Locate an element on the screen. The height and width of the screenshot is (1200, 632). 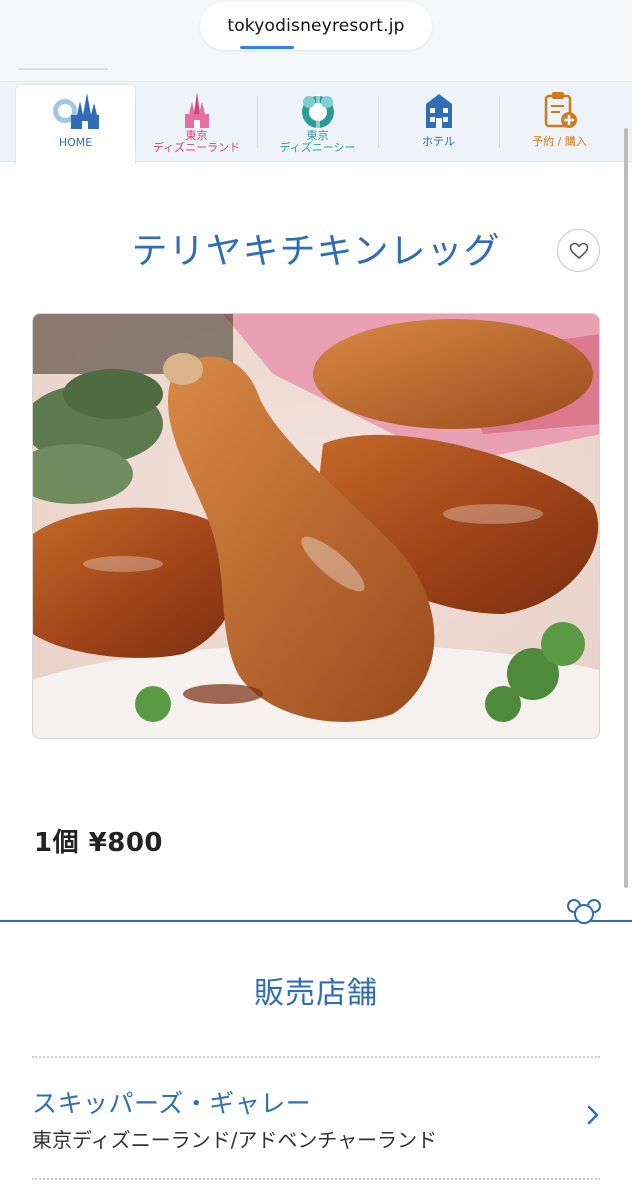
tab-sea-label: 東京 ディズニーシー is located at coordinates (317, 141).